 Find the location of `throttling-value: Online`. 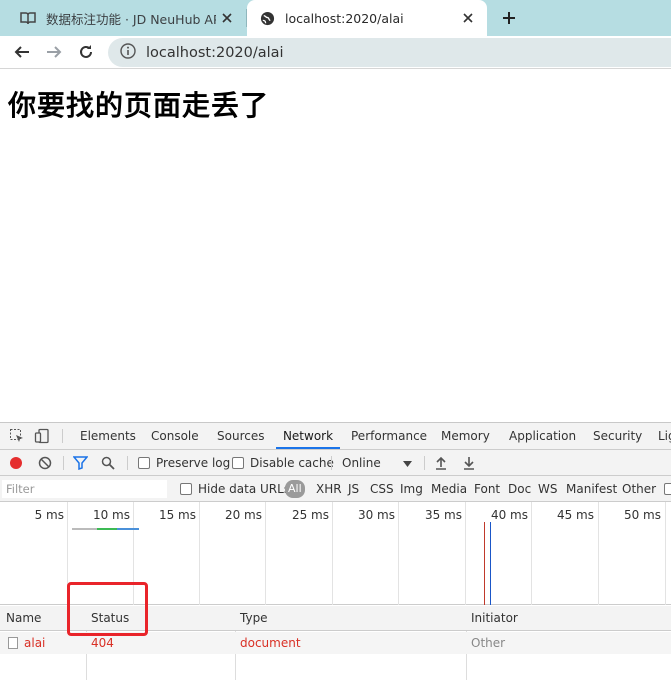

throttling-value: Online is located at coordinates (361, 463).